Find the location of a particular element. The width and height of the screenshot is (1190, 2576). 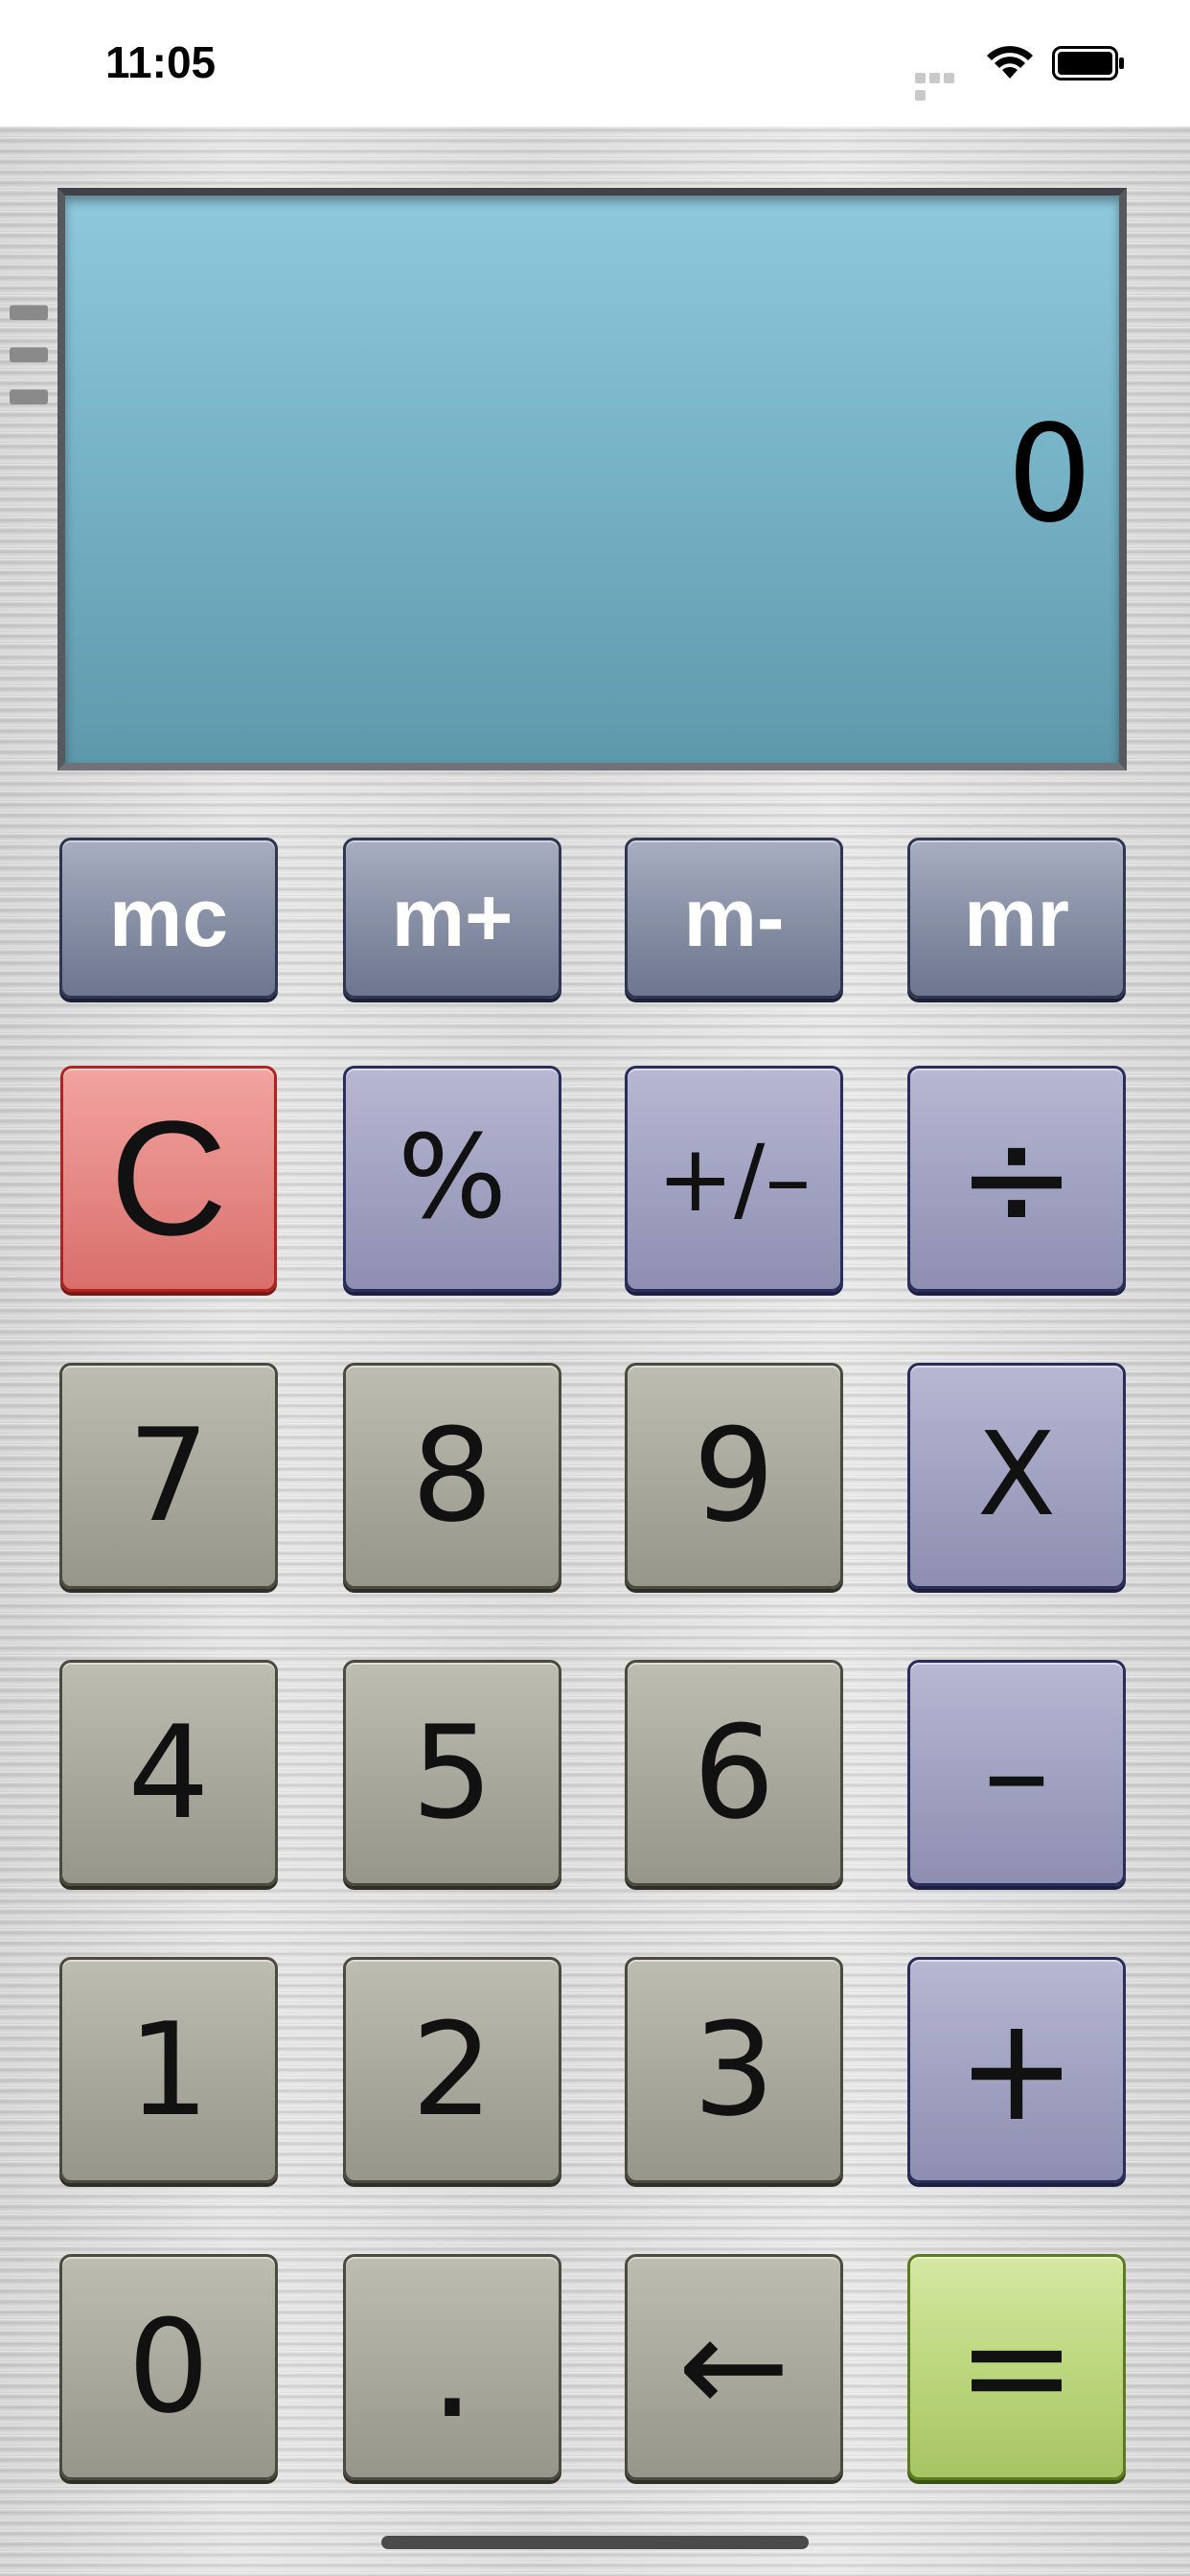

eight-label: 8 is located at coordinates (452, 1476).